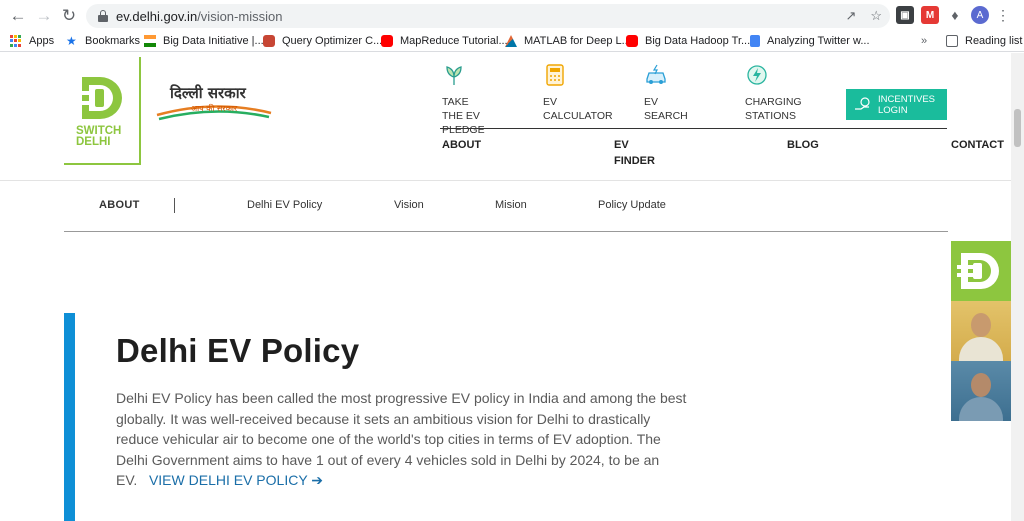 Image resolution: width=1024 pixels, height=521 pixels. Describe the element at coordinates (1017, 287) in the screenshot. I see `page-scrollbar` at that location.